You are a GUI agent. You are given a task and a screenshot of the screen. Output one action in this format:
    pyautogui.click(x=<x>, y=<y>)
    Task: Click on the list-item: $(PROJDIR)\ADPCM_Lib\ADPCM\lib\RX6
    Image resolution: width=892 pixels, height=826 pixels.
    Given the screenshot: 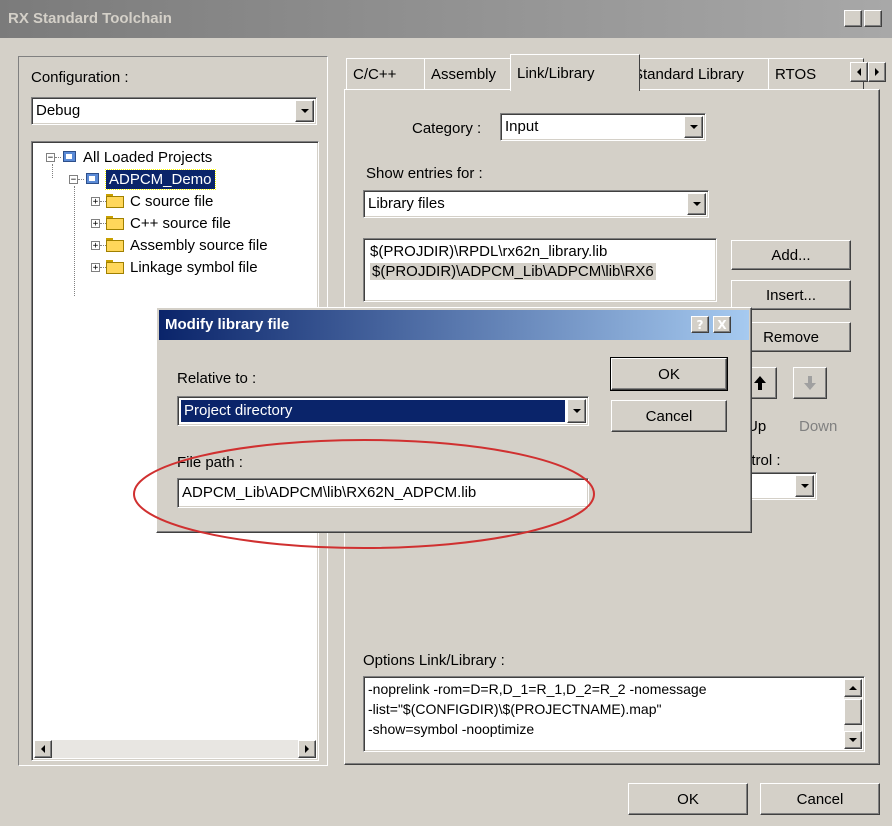 What is the action you would take?
    pyautogui.click(x=513, y=271)
    